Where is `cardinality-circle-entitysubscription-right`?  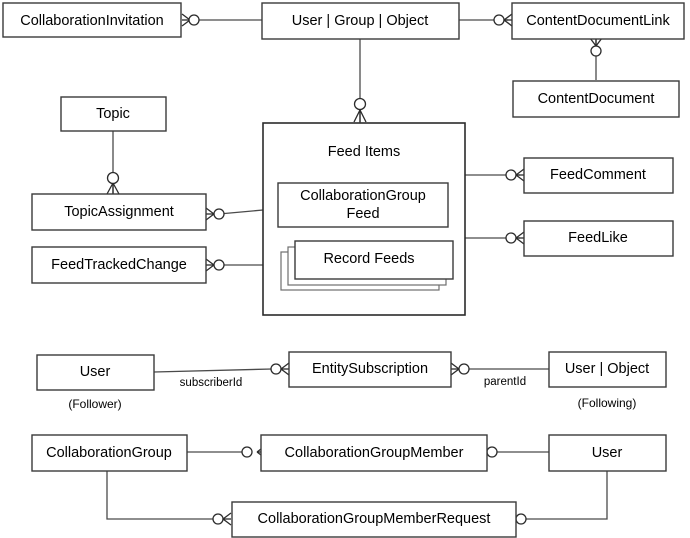 cardinality-circle-entitysubscription-right is located at coordinates (464, 369).